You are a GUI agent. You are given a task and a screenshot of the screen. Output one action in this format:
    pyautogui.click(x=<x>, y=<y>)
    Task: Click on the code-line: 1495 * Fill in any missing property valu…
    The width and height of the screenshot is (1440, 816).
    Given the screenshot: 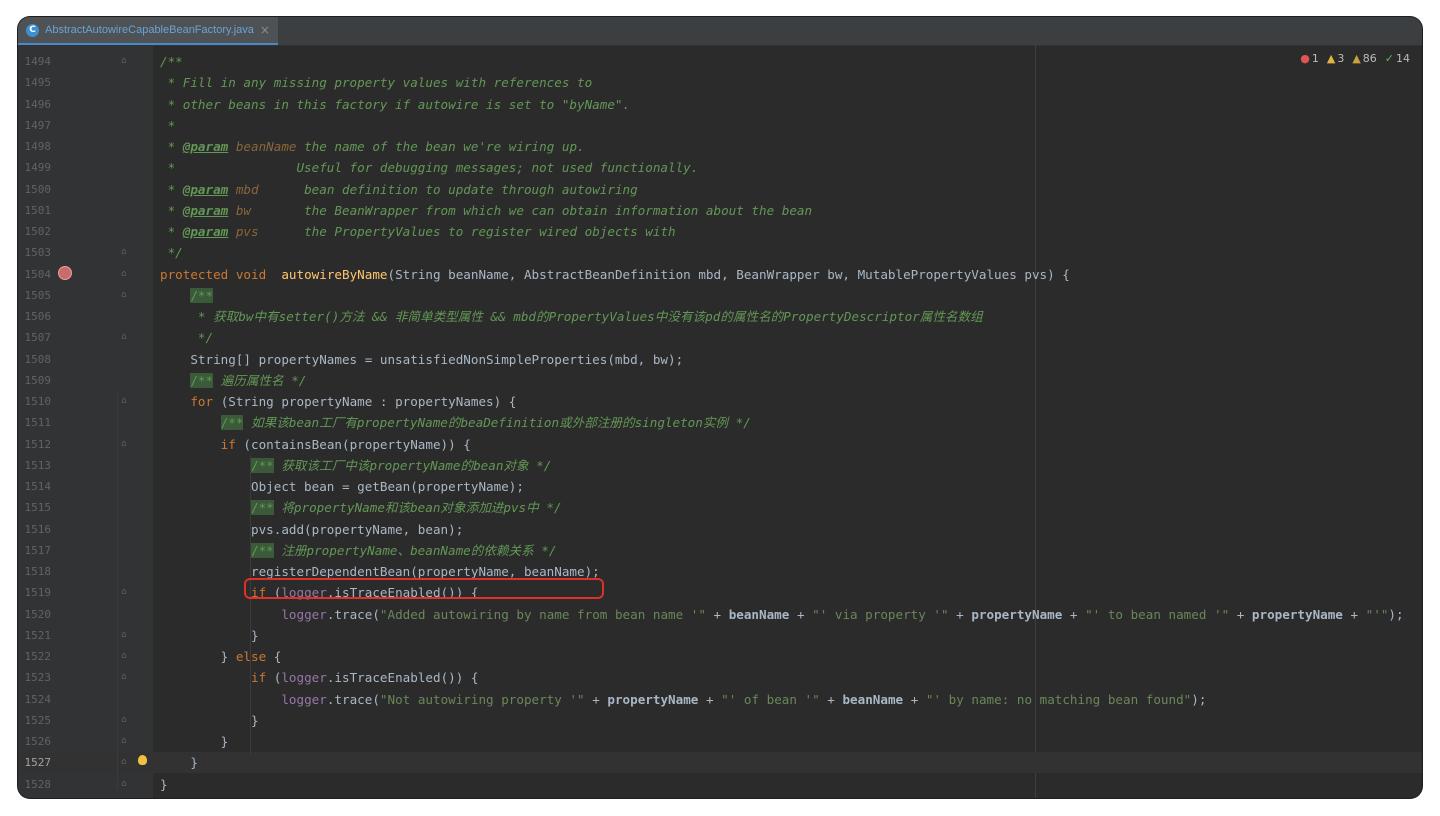 What is the action you would take?
    pyautogui.click(x=720, y=82)
    